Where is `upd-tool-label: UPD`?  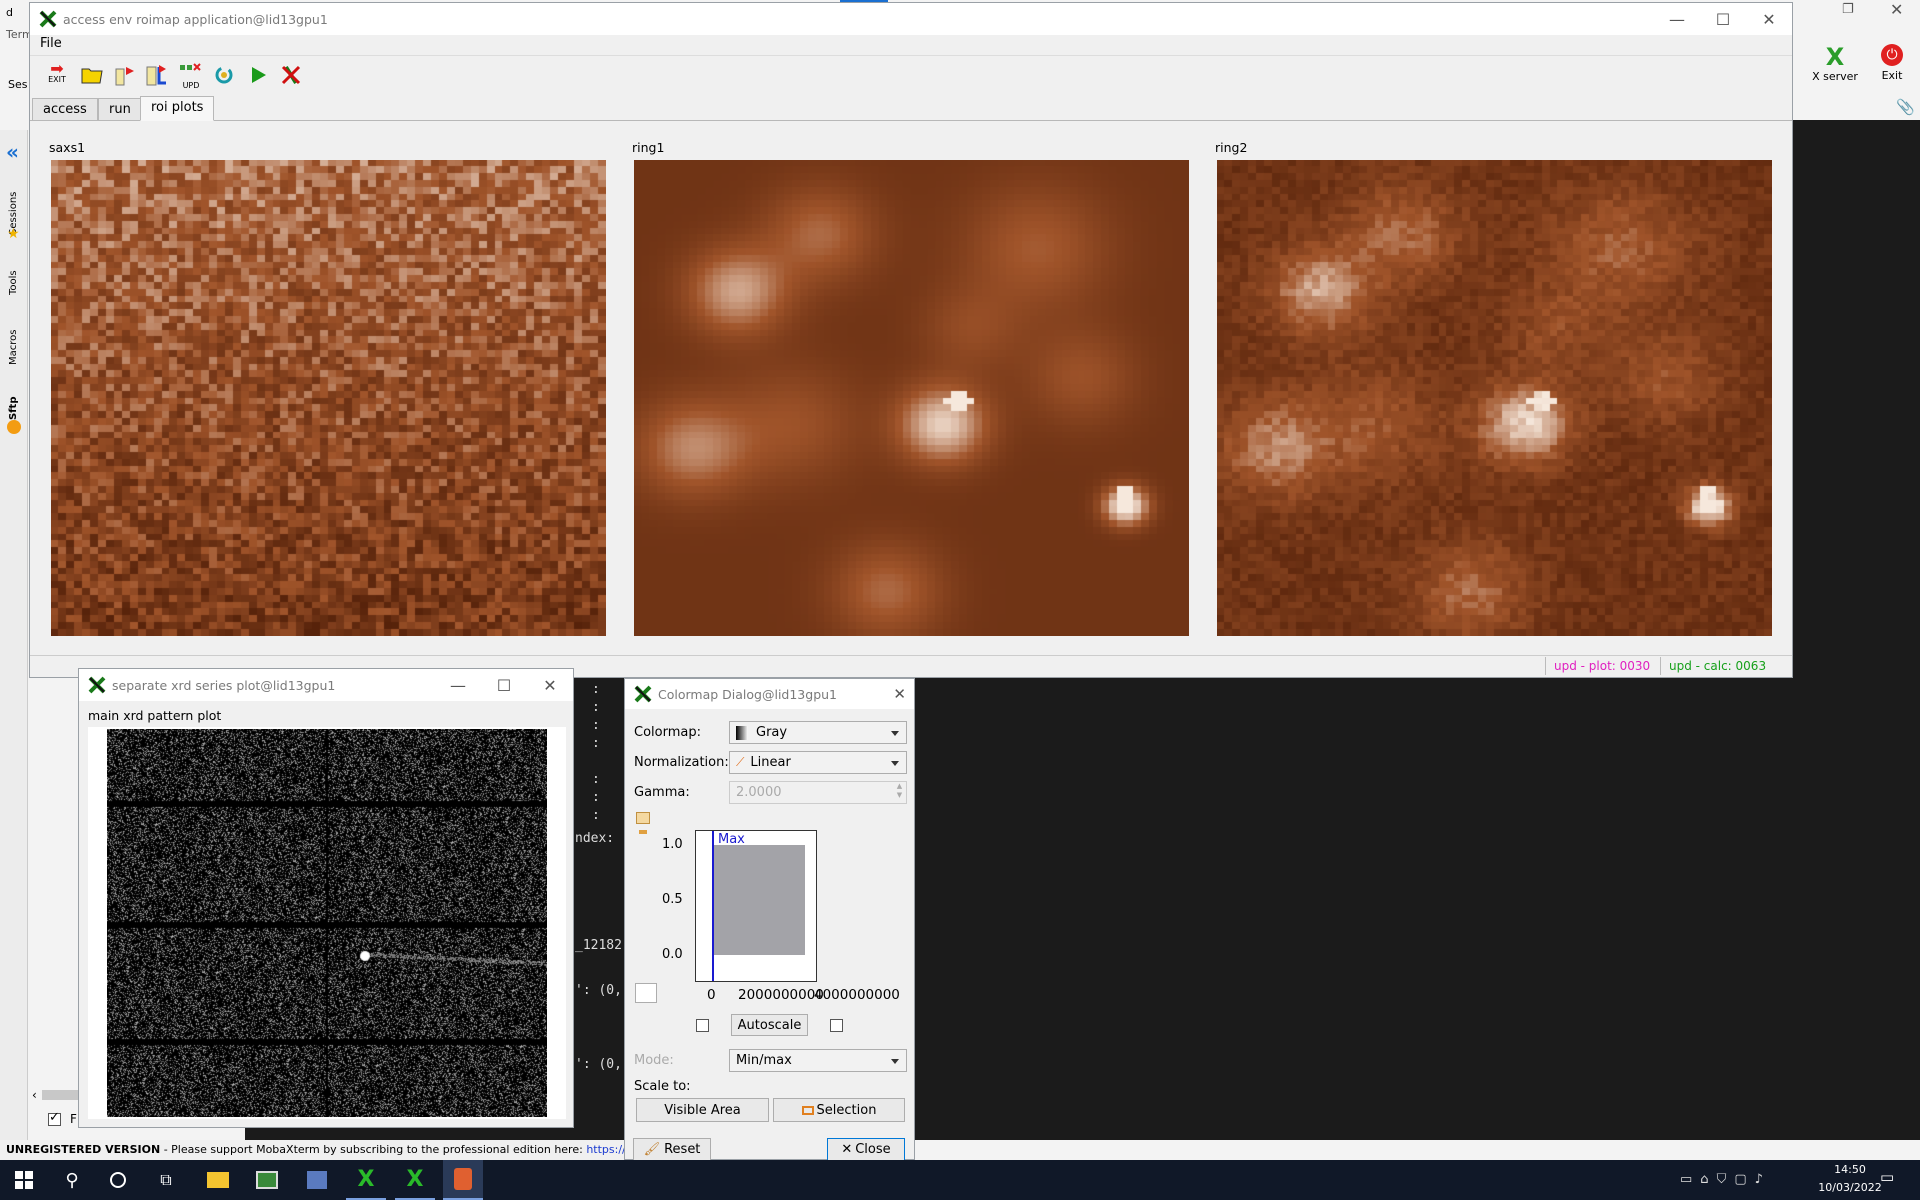
upd-tool-label: UPD is located at coordinates (191, 85).